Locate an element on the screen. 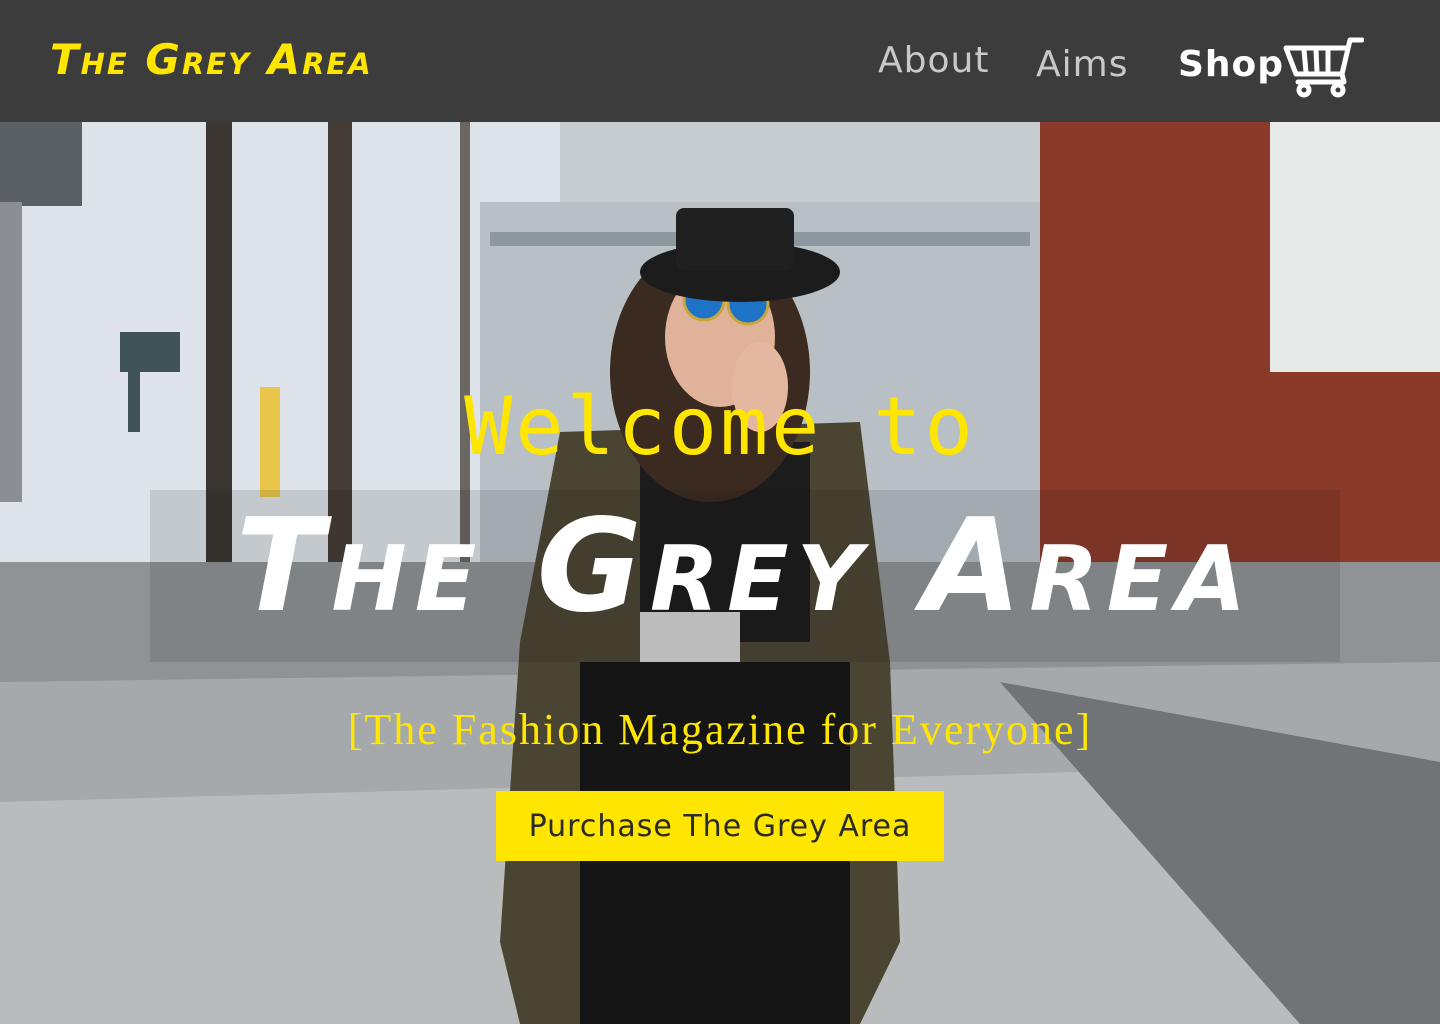  hero-tagline: [The Fashion Magazine for Everyone] is located at coordinates (720, 729).